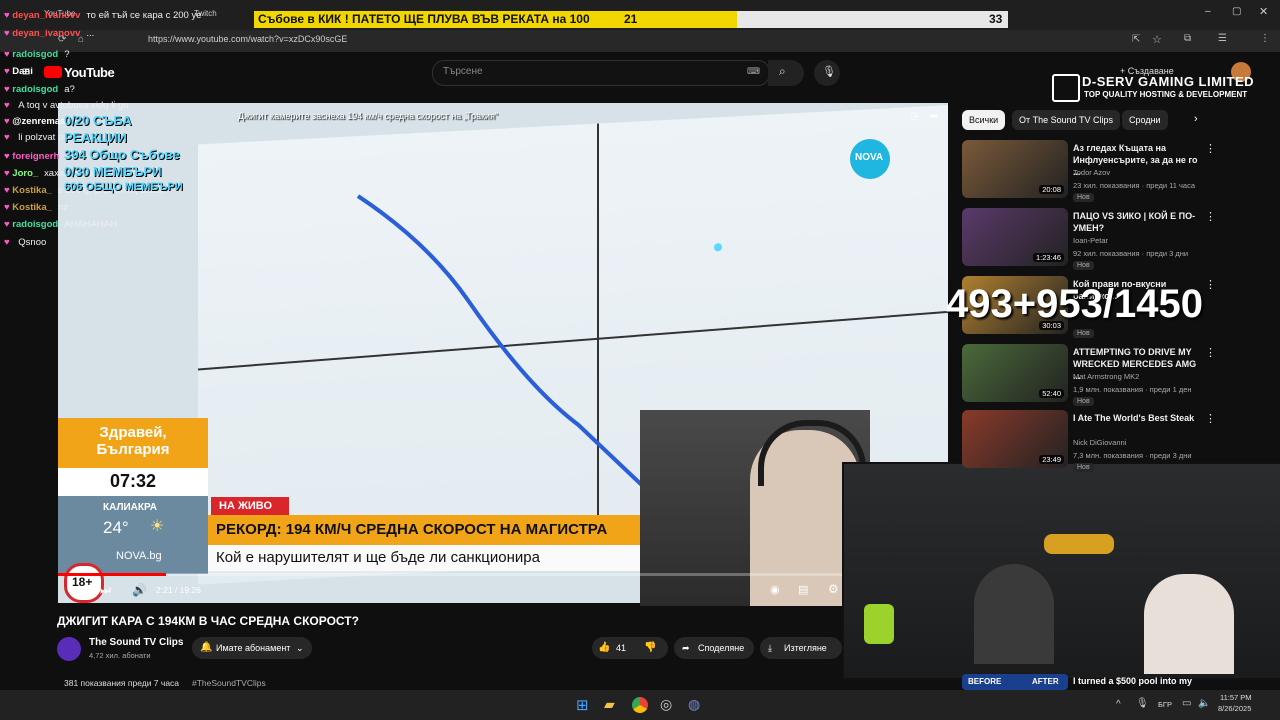 The width and height of the screenshot is (1280, 720). Describe the element at coordinates (879, 624) in the screenshot. I see `green-bottle` at that location.